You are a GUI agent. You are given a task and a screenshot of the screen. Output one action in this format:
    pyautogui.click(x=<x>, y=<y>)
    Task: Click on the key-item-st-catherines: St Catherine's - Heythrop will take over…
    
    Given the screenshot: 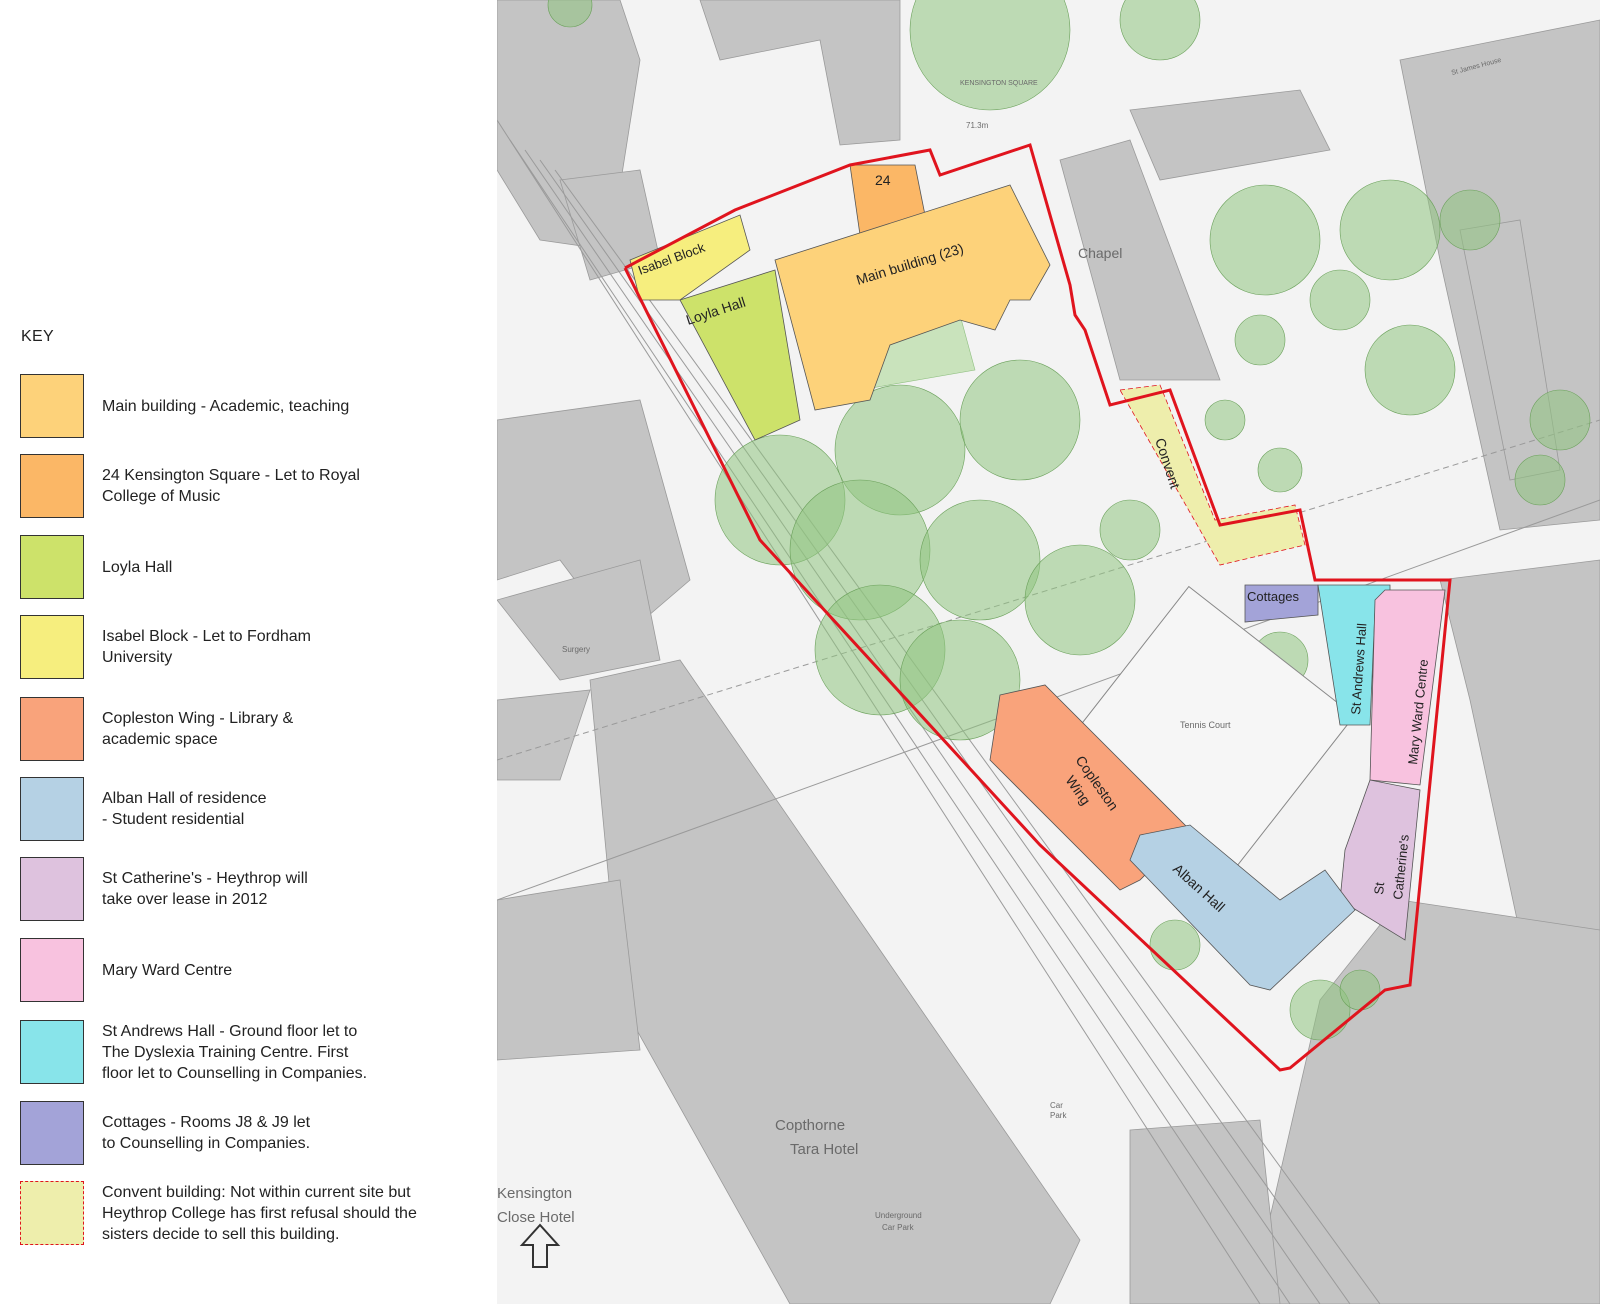 What is the action you would take?
    pyautogui.click(x=255, y=890)
    